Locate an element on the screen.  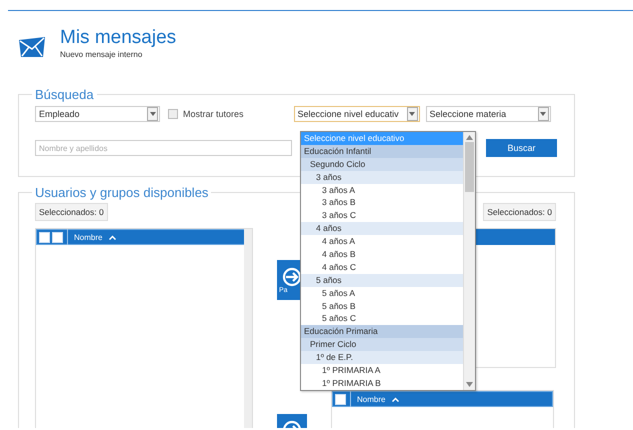
envelope-icon is located at coordinates (32, 47).